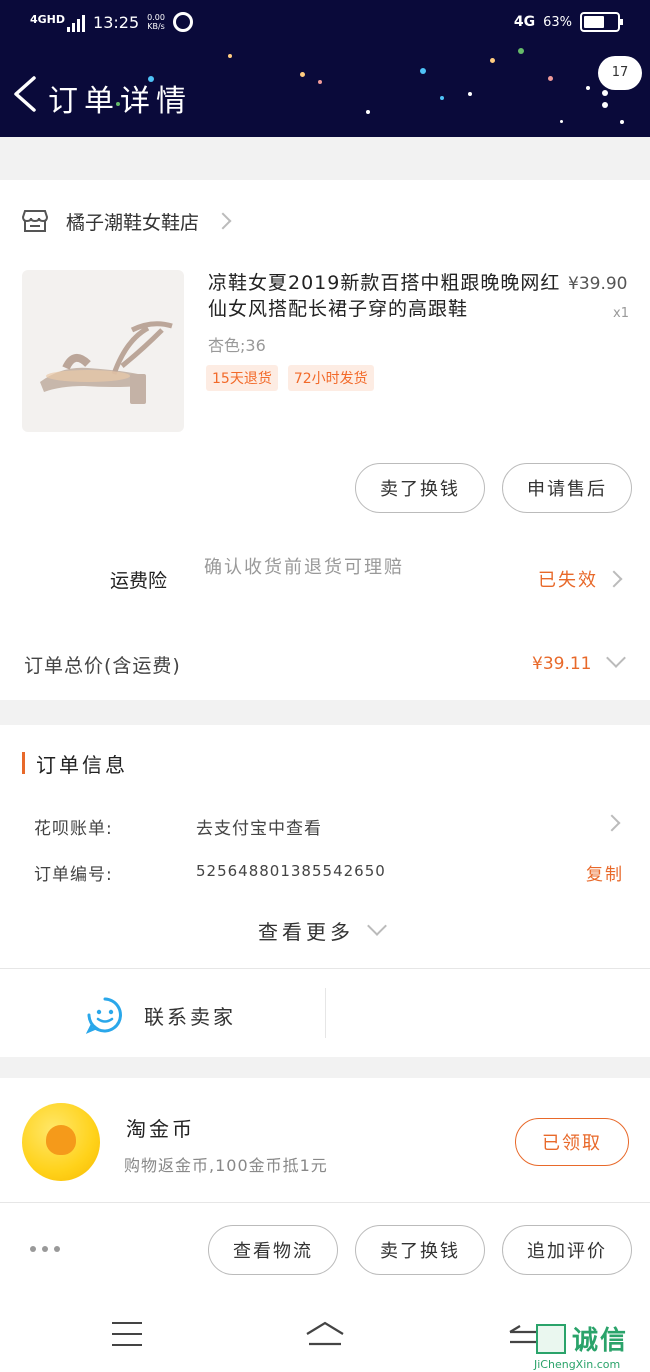 The height and width of the screenshot is (1372, 650). What do you see at coordinates (48, 19) in the screenshot?
I see `network-type: 4GHD` at bounding box center [48, 19].